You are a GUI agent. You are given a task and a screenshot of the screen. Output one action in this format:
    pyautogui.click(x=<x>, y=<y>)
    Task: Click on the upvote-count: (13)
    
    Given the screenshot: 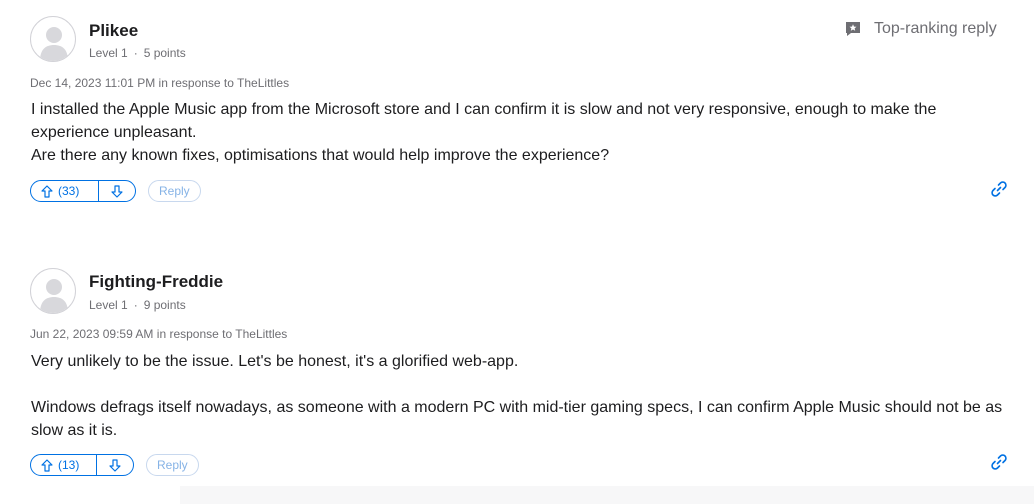 What is the action you would take?
    pyautogui.click(x=69, y=465)
    